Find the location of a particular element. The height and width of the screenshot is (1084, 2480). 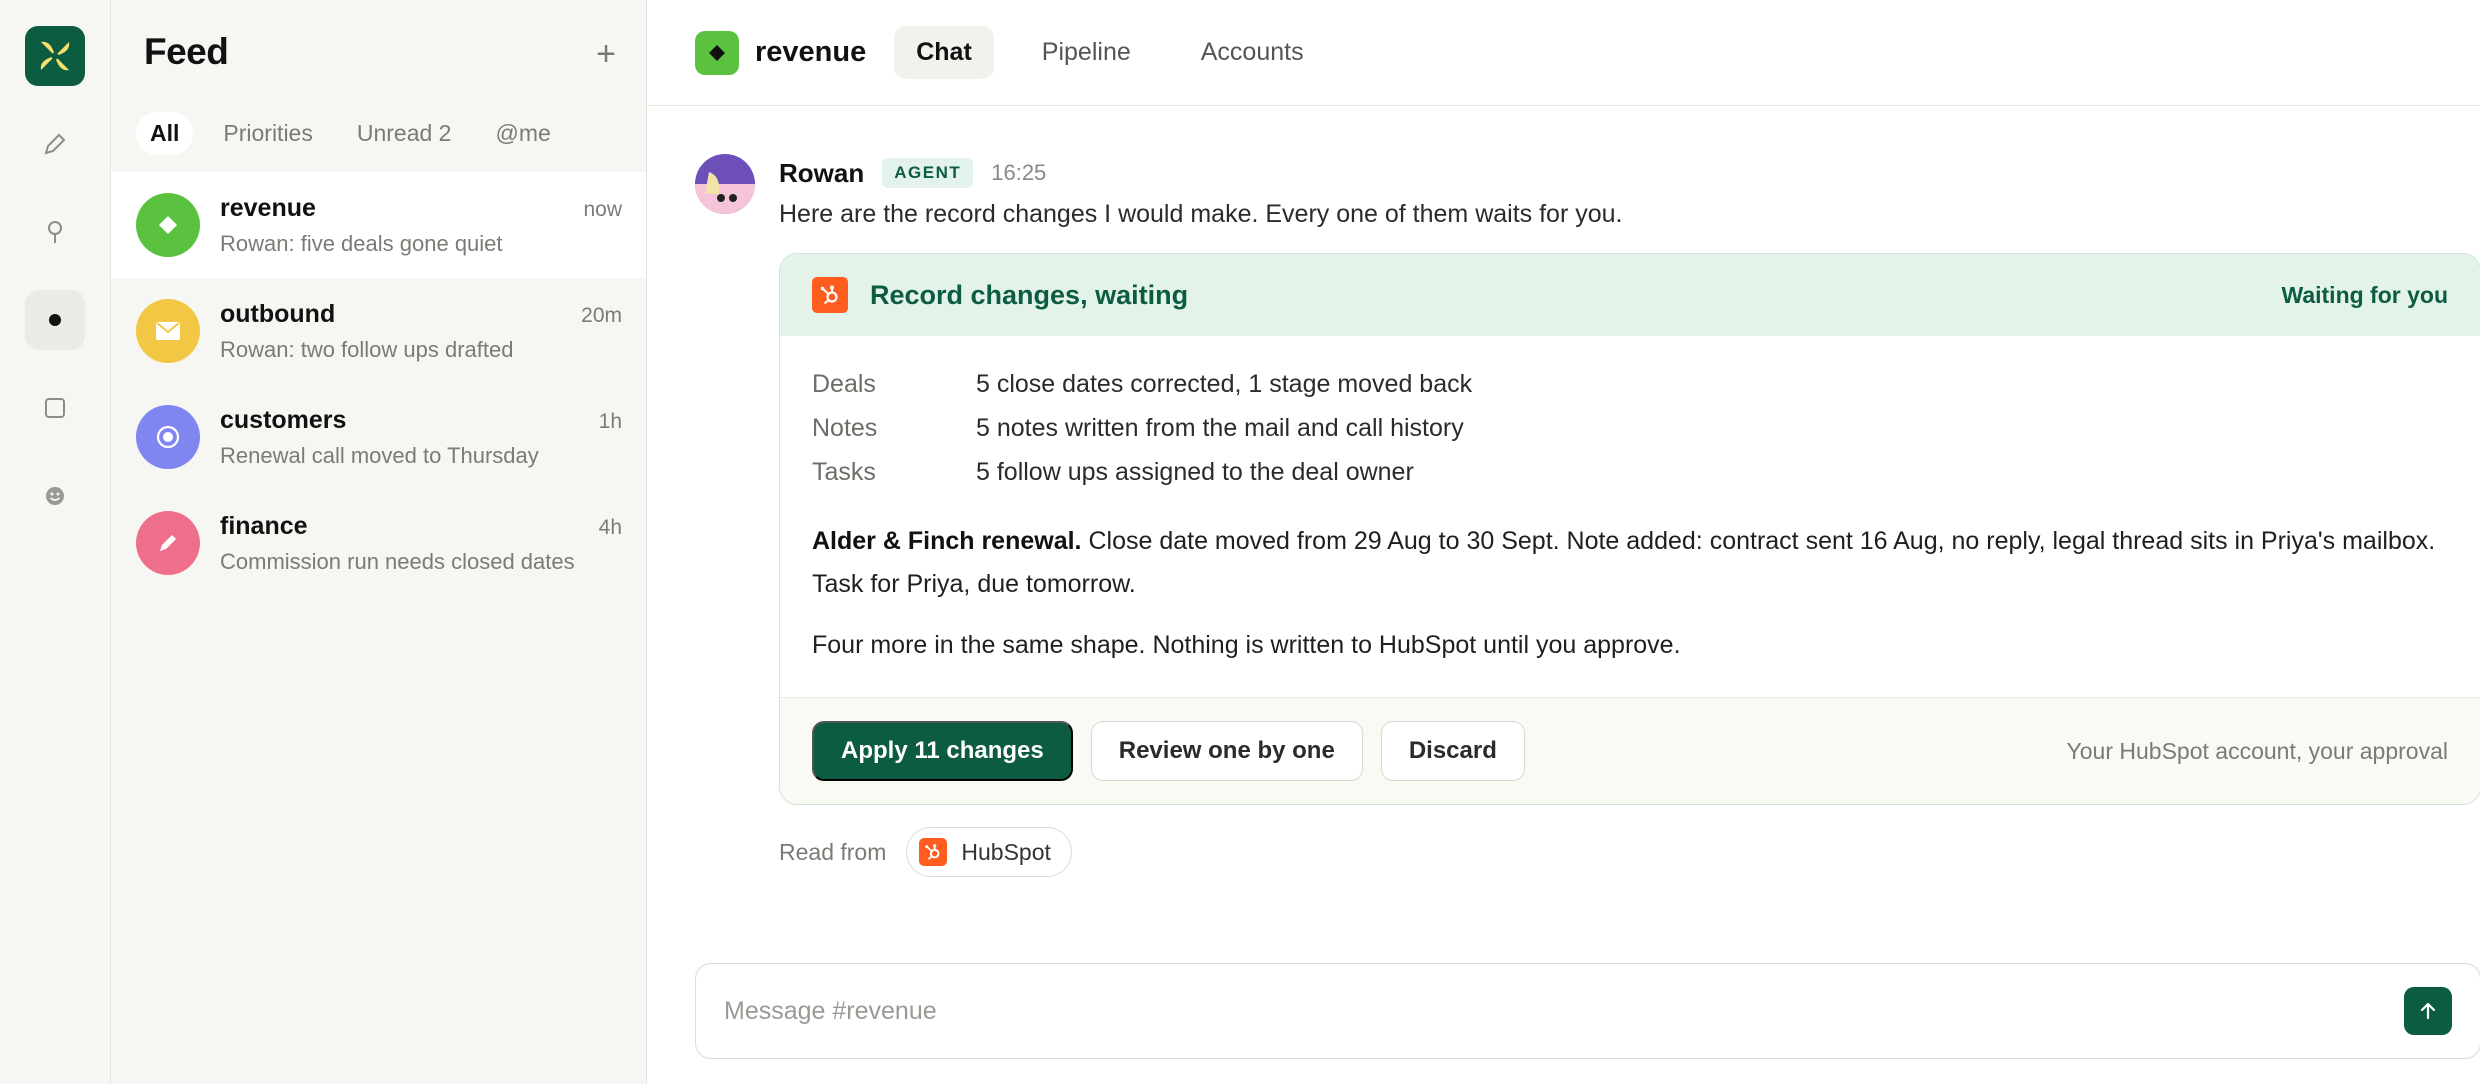

conversation-name: finance is located at coordinates (264, 525).